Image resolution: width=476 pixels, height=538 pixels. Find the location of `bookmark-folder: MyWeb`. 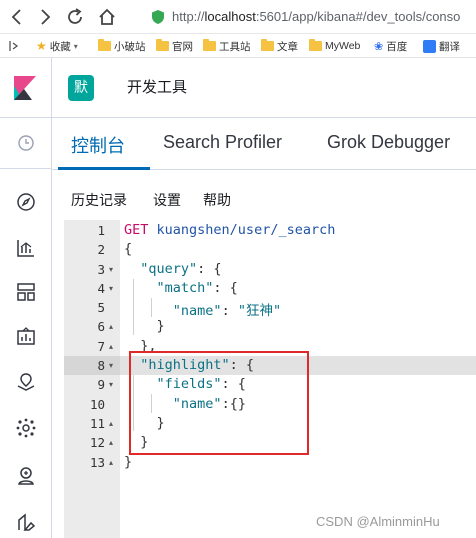

bookmark-folder: MyWeb is located at coordinates (334, 46).